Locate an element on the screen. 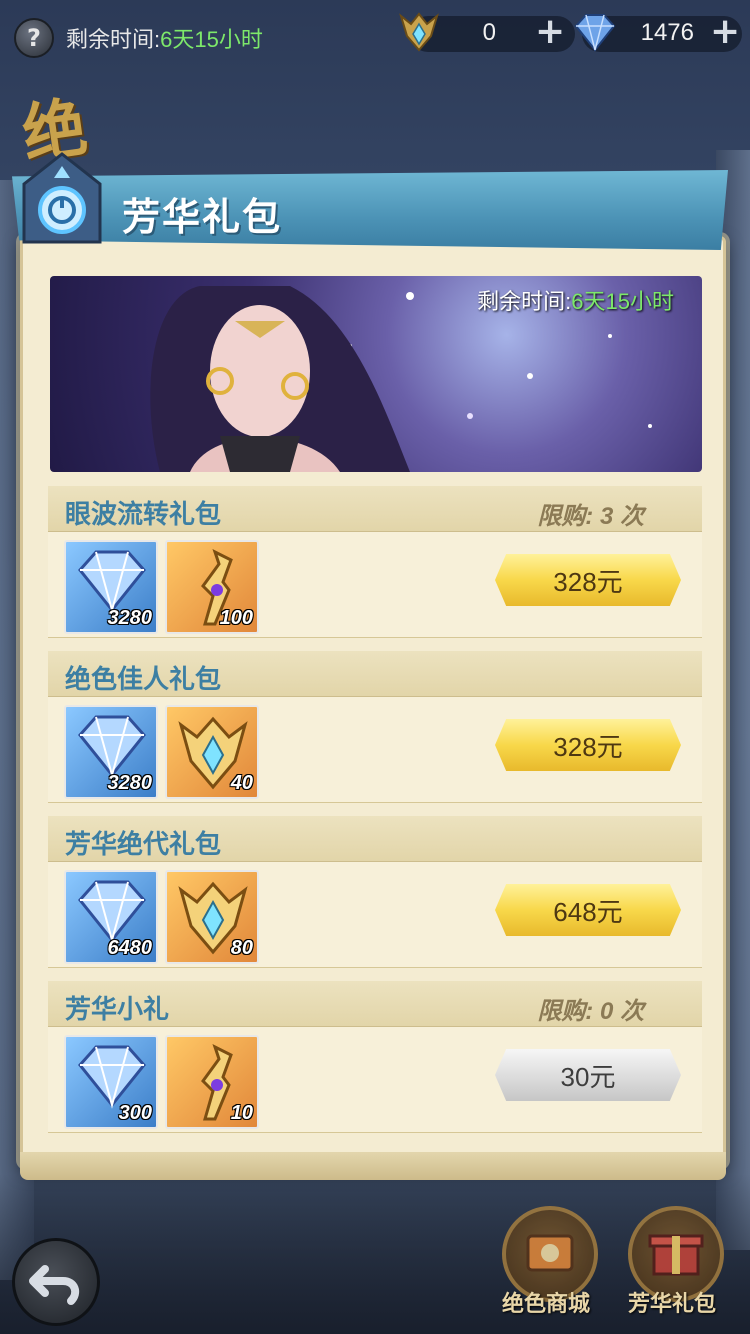 This screenshot has width=750, height=1334. pack-header: 眼波流转礼包 限购: 3 次 is located at coordinates (375, 509).